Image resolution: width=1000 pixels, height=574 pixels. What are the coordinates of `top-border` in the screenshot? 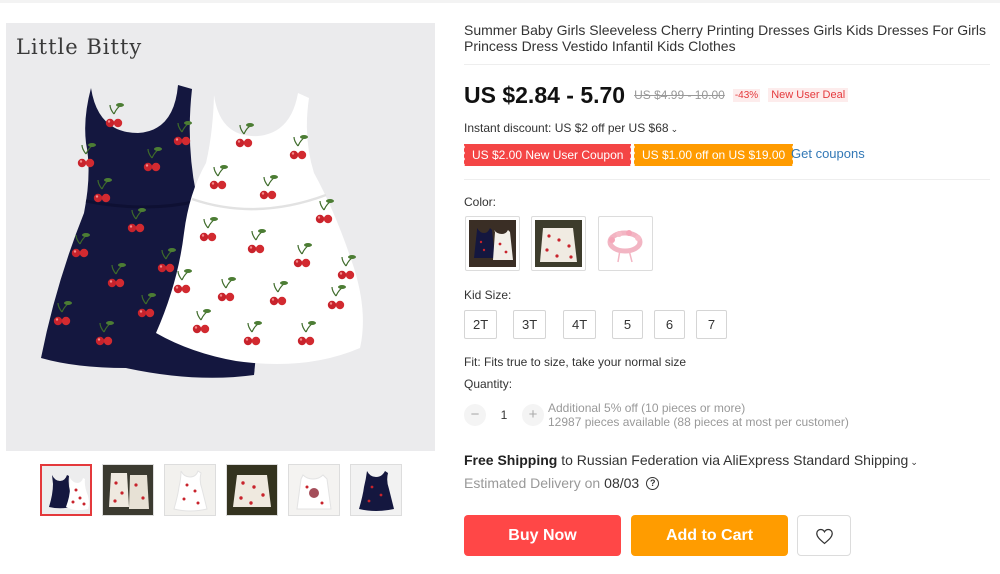 It's located at (500, 1).